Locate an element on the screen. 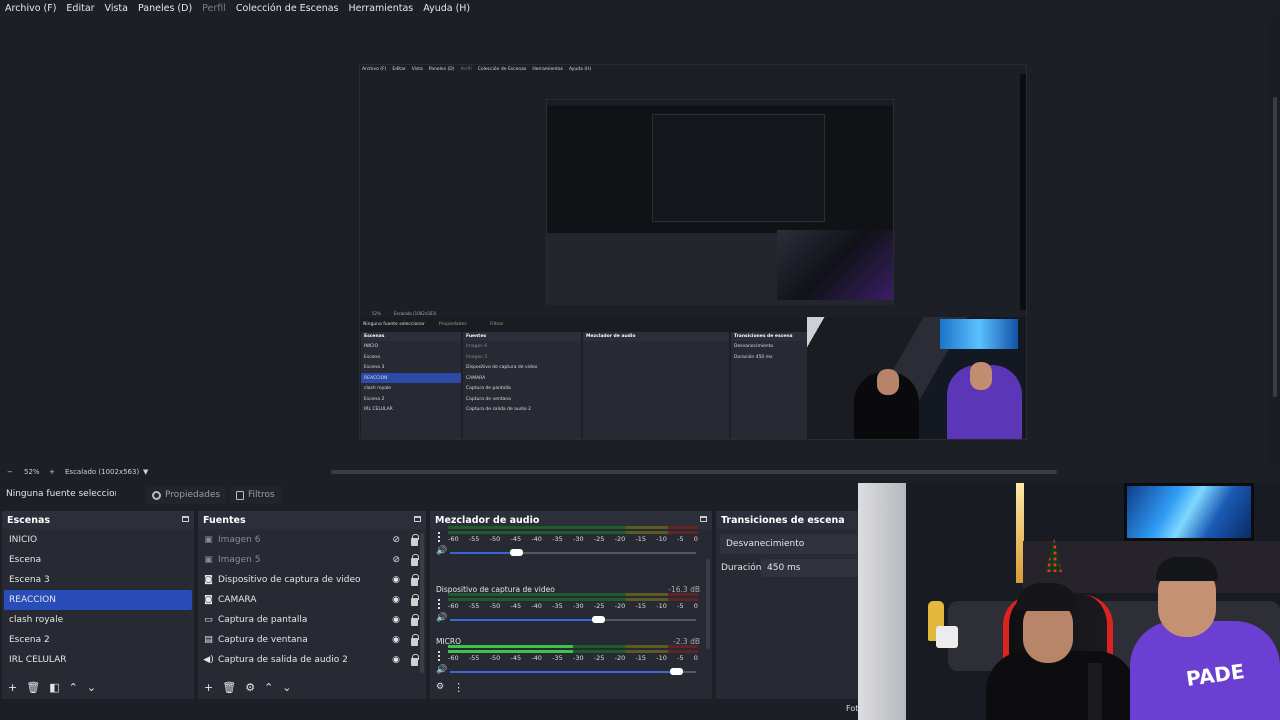 This screenshot has height=720, width=1280. duration-input: 450 ms is located at coordinates (809, 568).